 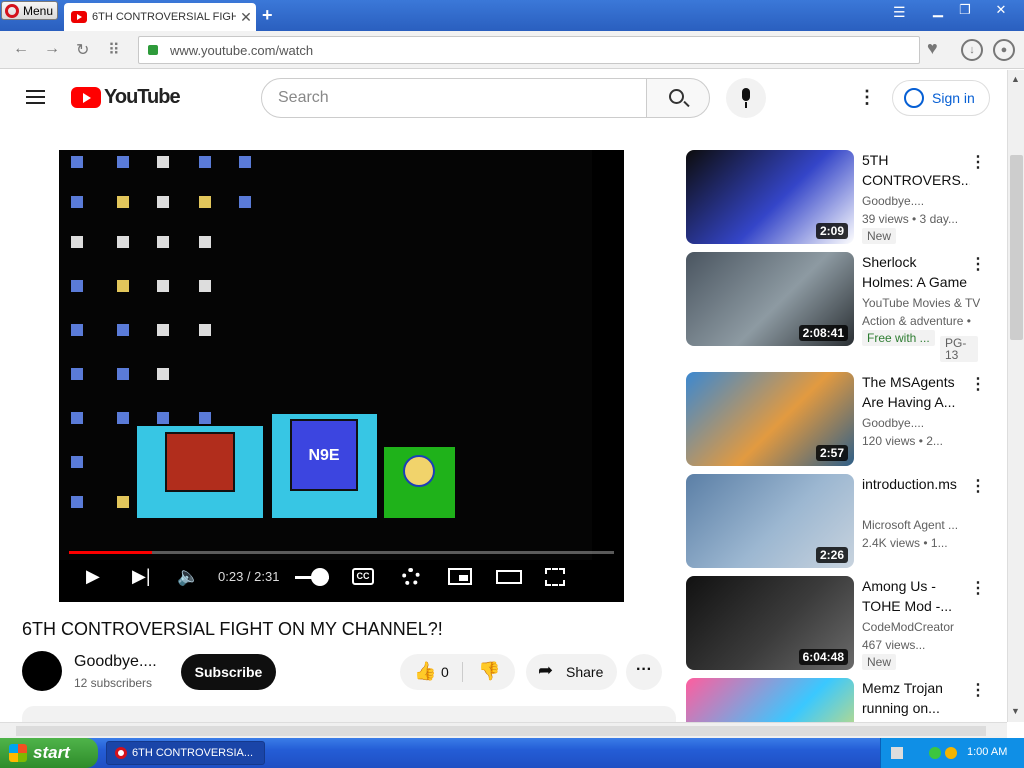 What do you see at coordinates (425, 671) in the screenshot?
I see `thumbs-up-icon: 👍` at bounding box center [425, 671].